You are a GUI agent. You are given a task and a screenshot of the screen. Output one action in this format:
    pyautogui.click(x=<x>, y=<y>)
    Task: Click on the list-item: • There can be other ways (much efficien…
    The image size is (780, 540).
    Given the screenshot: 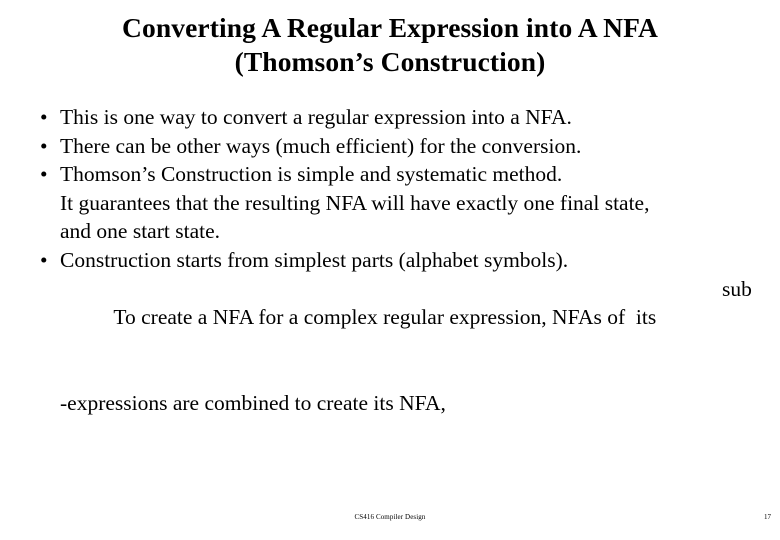 What is the action you would take?
    pyautogui.click(x=390, y=146)
    